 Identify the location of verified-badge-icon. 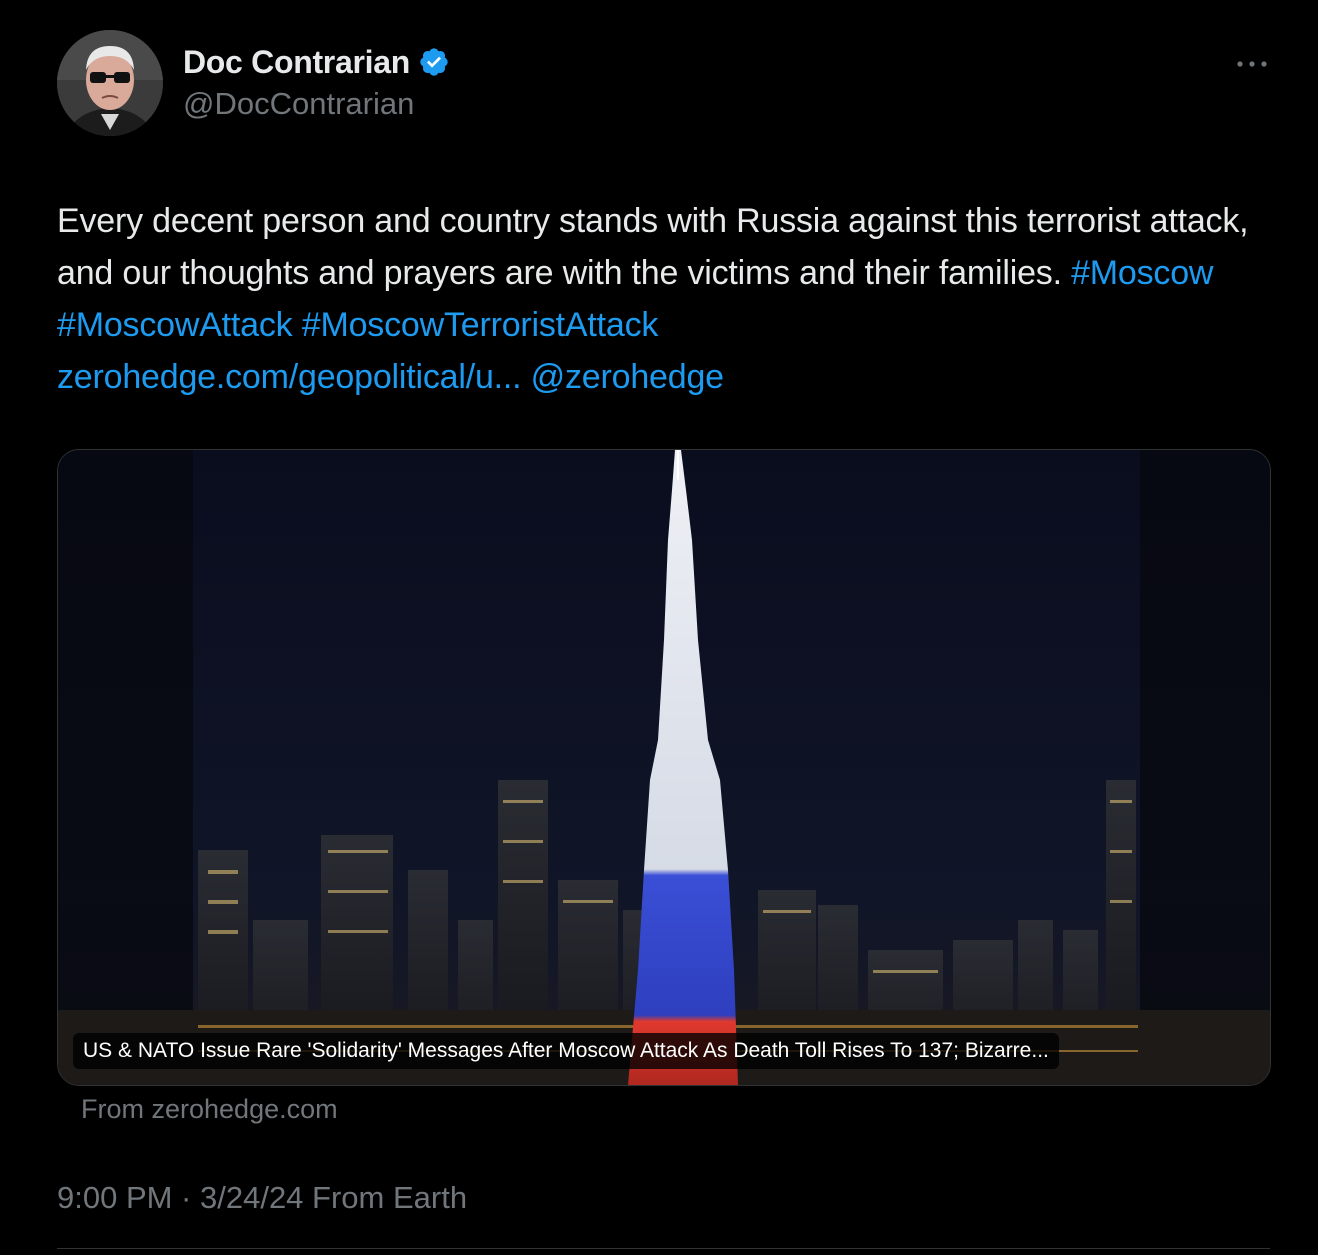
(434, 62).